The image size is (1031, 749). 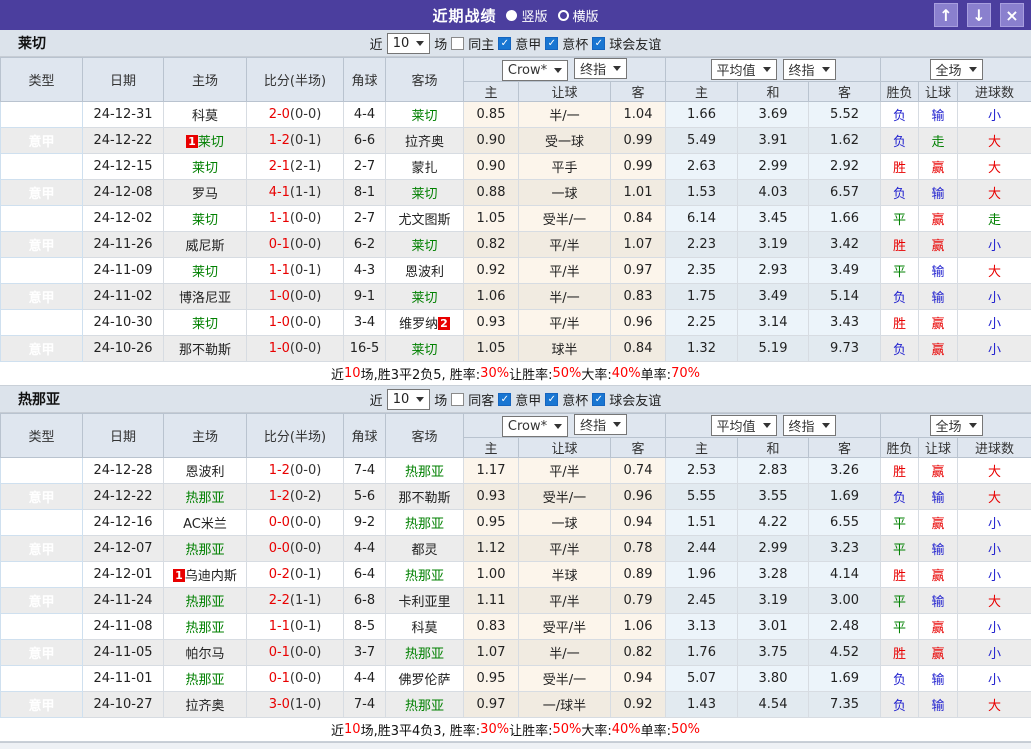 I want to click on avg-home-odds: 2.25, so click(x=702, y=323).